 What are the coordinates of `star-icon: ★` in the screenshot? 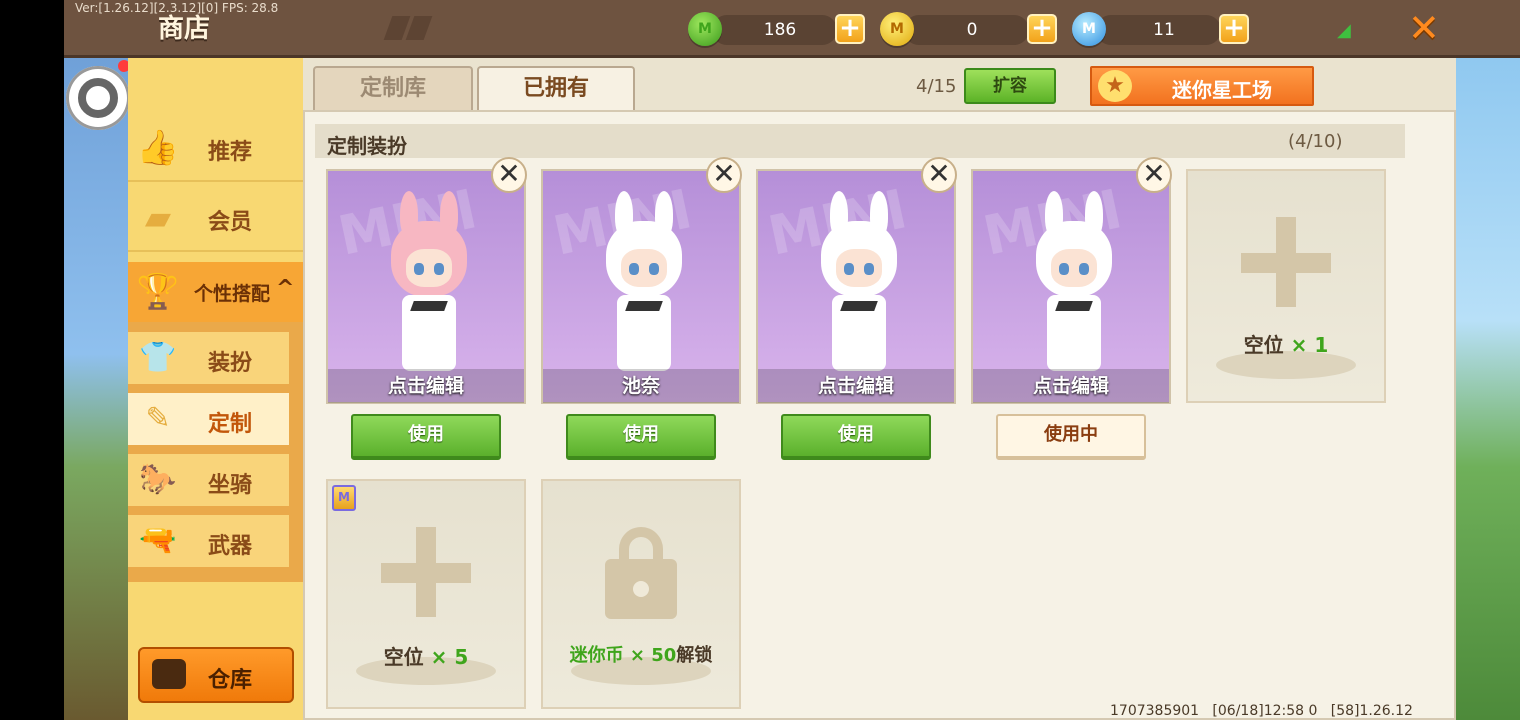 It's located at (1115, 86).